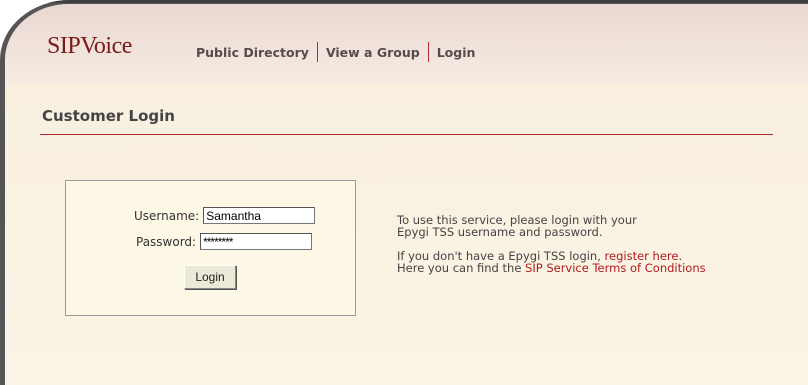 This screenshot has height=385, width=808. What do you see at coordinates (256, 241) in the screenshot?
I see `password-field` at bounding box center [256, 241].